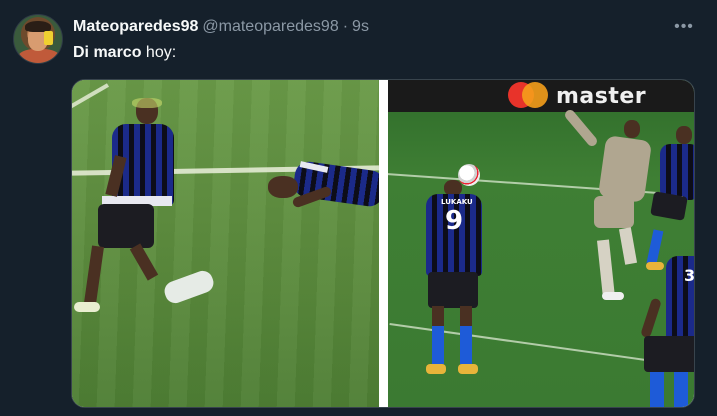 The width and height of the screenshot is (717, 416). I want to click on avatar-phone, so click(48, 38).